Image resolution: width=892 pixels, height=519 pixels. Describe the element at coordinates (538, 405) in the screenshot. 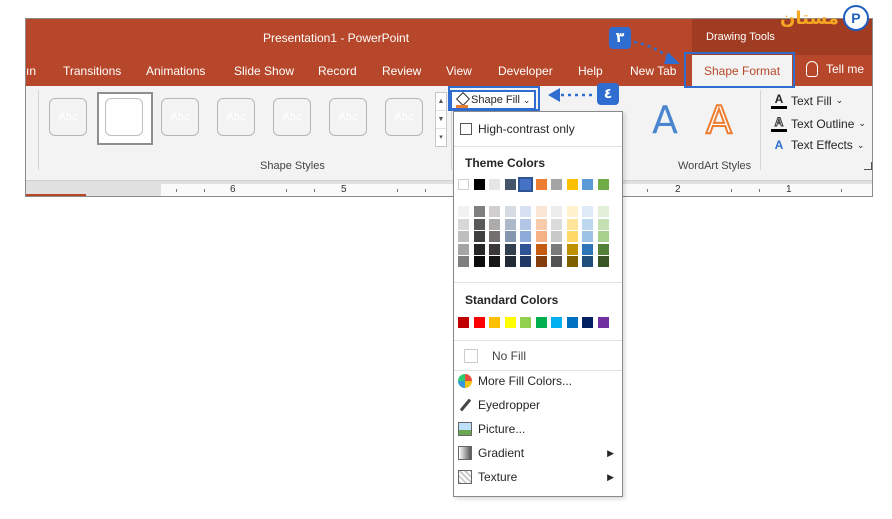

I see `eyedropper-item: Eyedropper` at that location.